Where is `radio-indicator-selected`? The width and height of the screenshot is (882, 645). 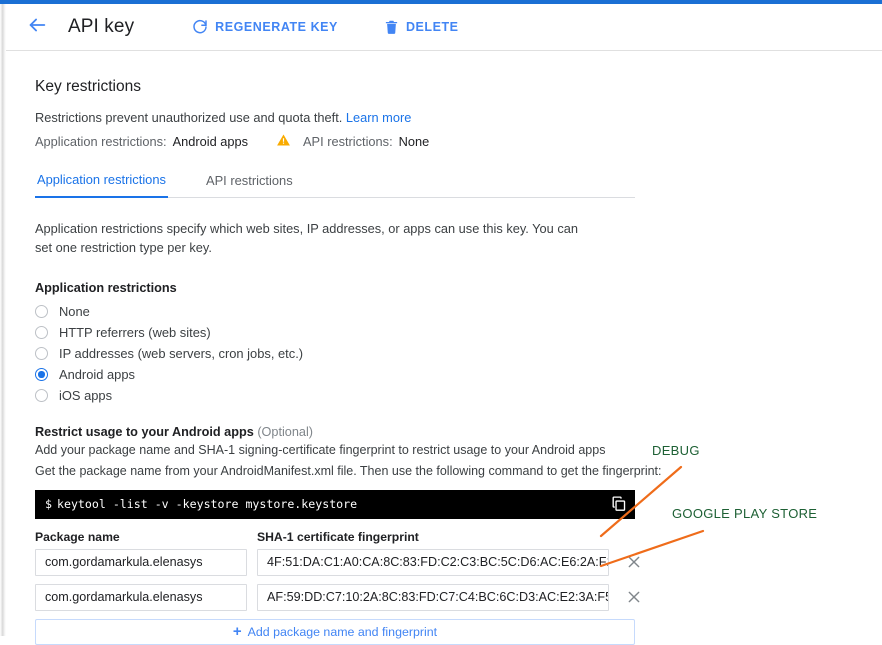
radio-indicator-selected is located at coordinates (41, 375).